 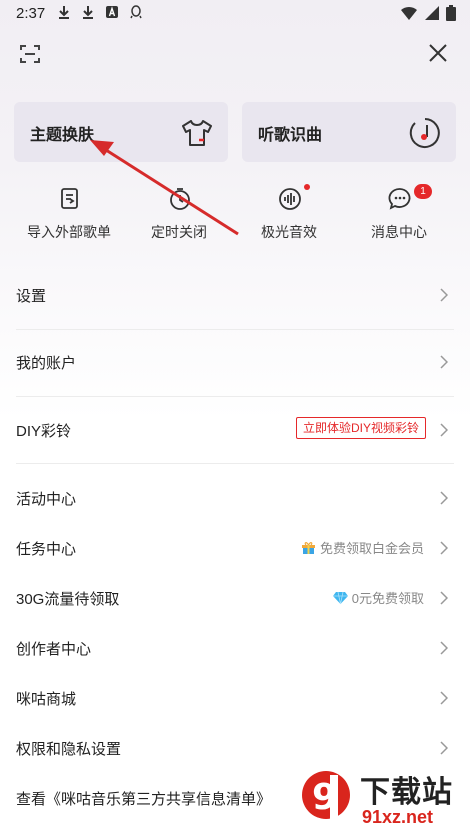 I want to click on qq-icon, so click(x=136, y=12).